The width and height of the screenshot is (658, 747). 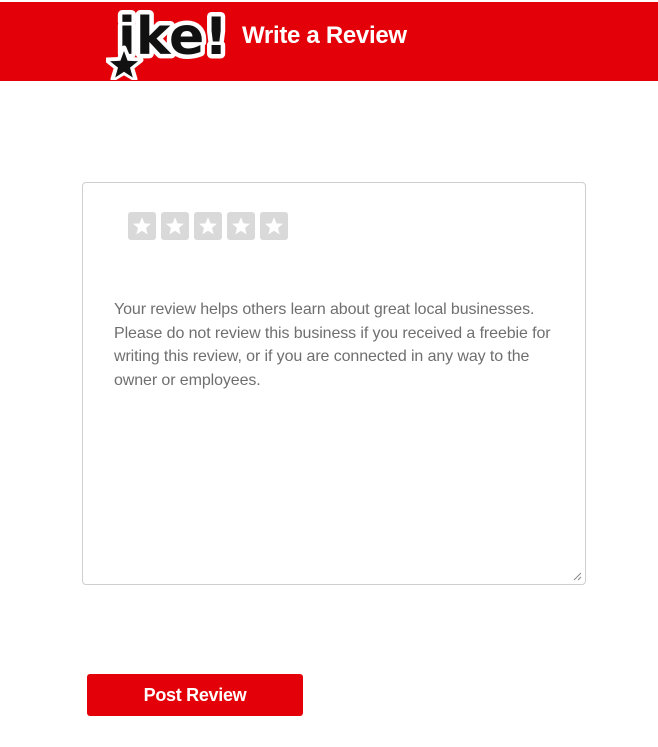 I want to click on star-rating, so click(x=210, y=226).